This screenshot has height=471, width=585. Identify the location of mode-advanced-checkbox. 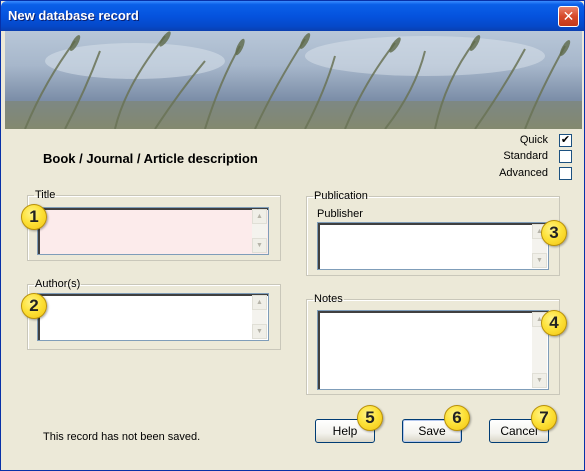
(565, 173).